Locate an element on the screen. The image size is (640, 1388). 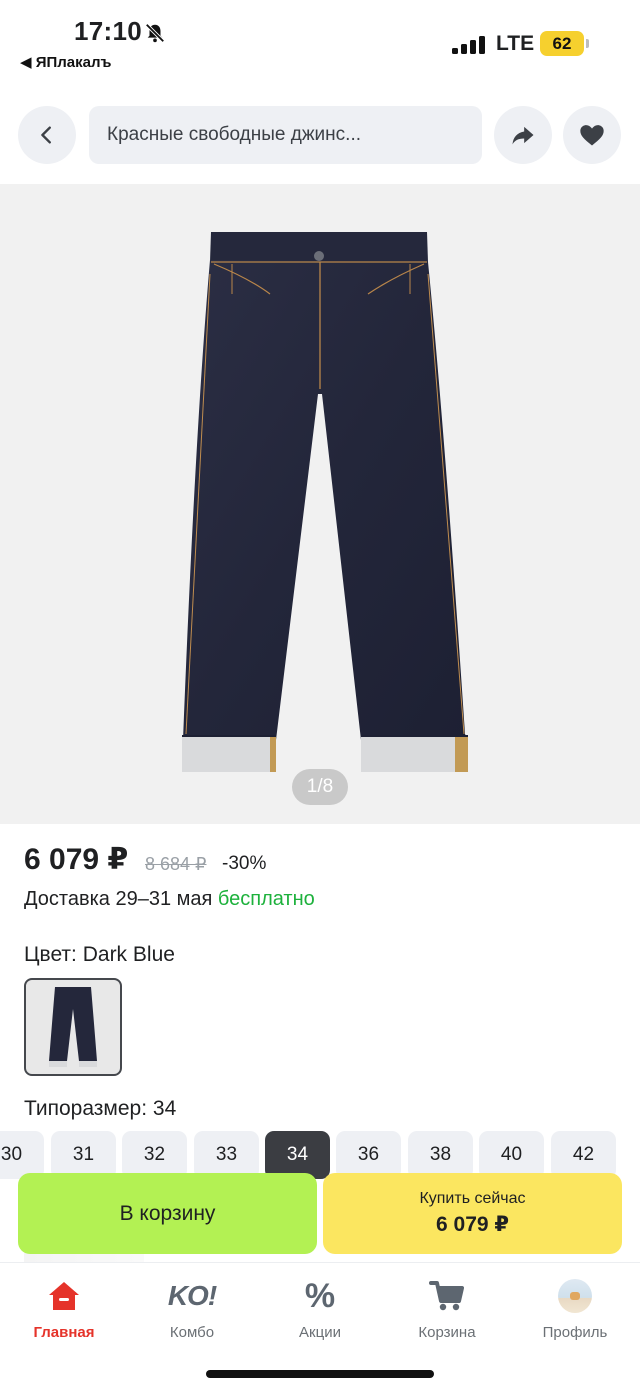
size-chip: 30 is located at coordinates (22, 1155).